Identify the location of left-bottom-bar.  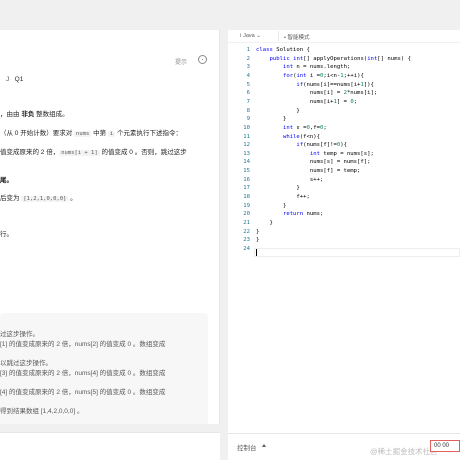
(110, 446).